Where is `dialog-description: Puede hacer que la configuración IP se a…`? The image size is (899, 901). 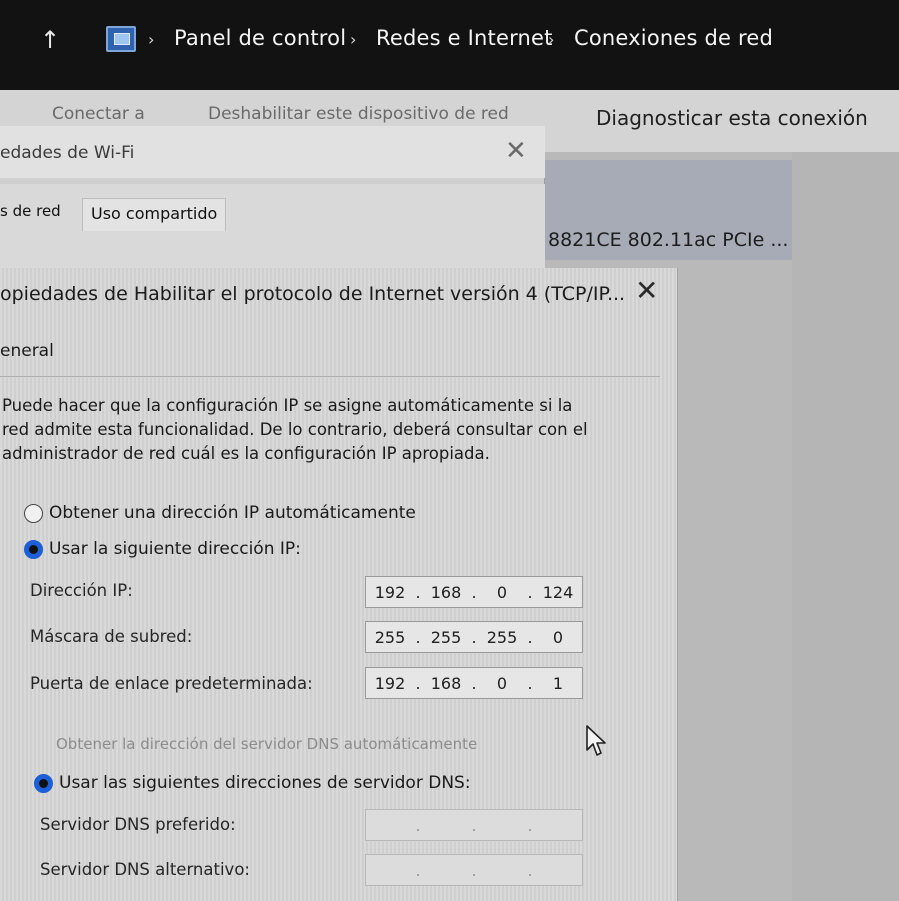
dialog-description: Puede hacer que la configuración IP se a… is located at coordinates (322, 430).